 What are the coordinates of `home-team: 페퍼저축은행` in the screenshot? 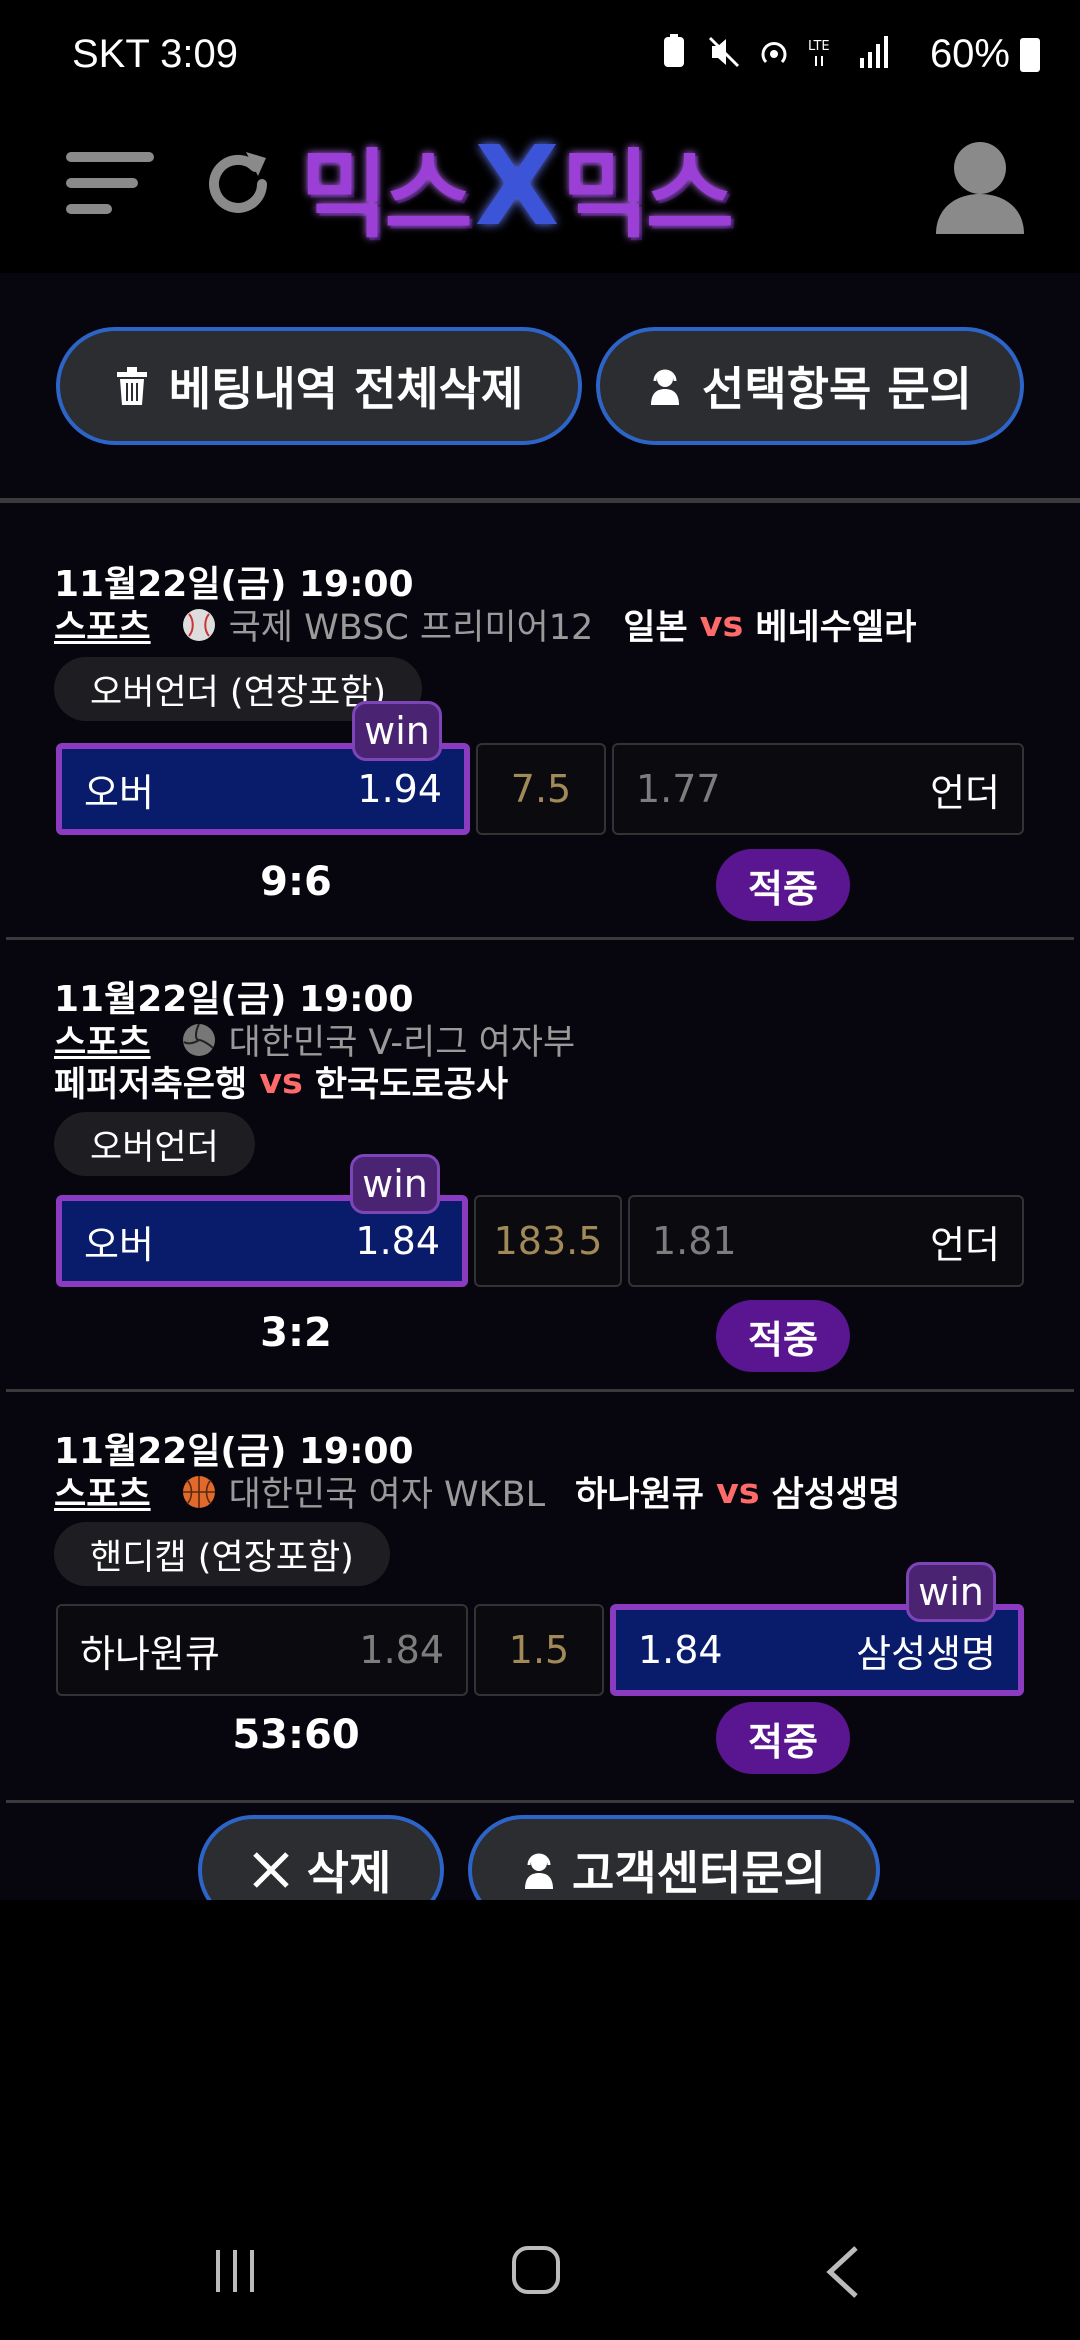 It's located at (151, 1085).